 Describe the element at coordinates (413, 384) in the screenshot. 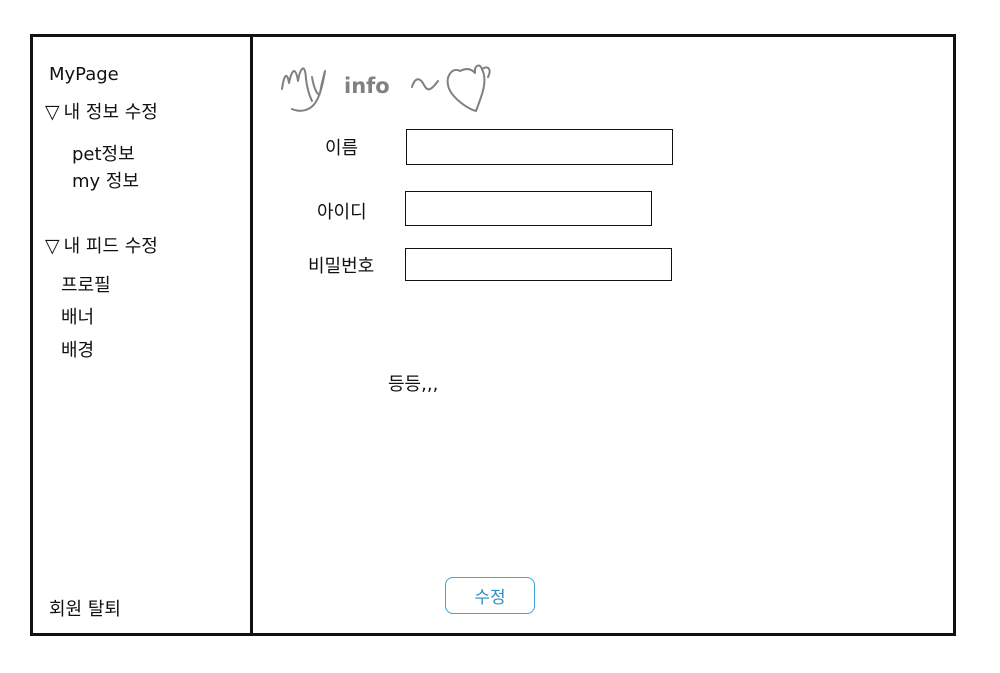

I see `etc-text: 등등,,,` at that location.